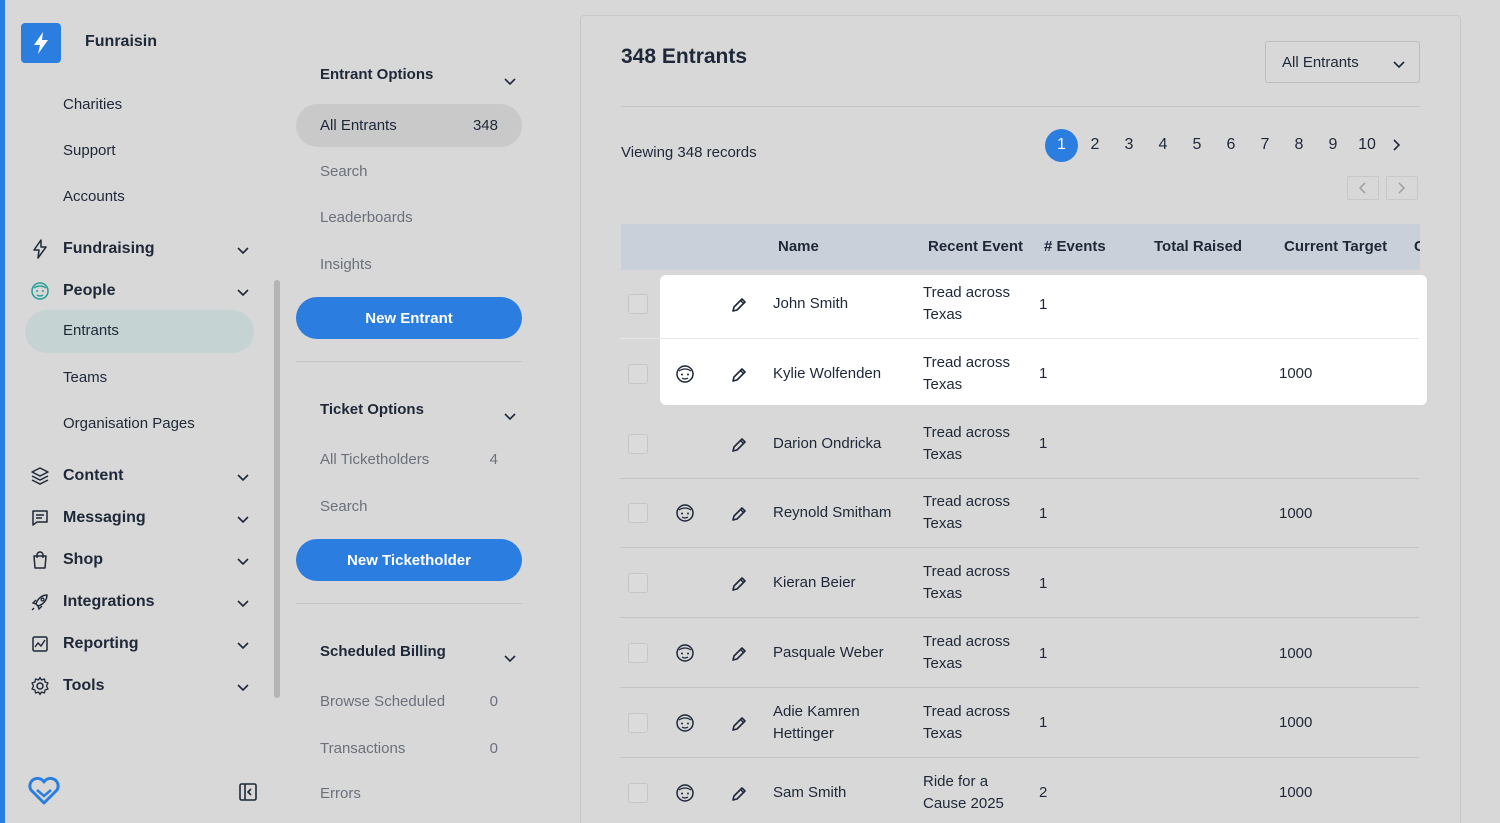  I want to click on entrant-filter-select: All Entrants, so click(1342, 62).